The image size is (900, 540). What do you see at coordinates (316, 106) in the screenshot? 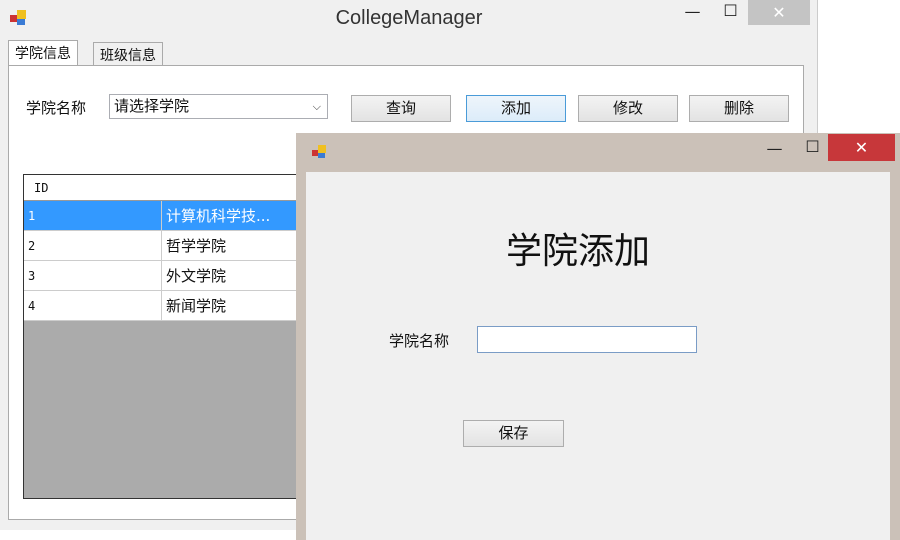
I see `chevron-down-icon: ⌵` at bounding box center [316, 106].